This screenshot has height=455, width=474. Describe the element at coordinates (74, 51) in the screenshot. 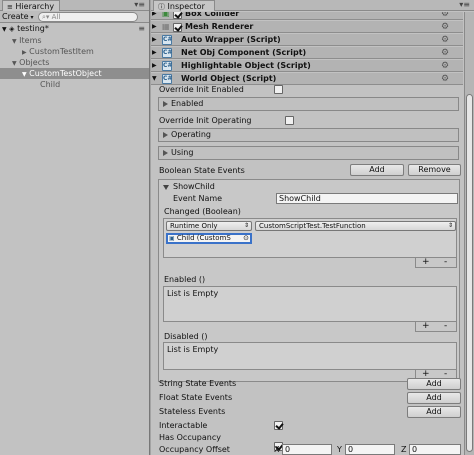

I see `tree-item-customtestitem: ▶ CustomTestItem` at that location.